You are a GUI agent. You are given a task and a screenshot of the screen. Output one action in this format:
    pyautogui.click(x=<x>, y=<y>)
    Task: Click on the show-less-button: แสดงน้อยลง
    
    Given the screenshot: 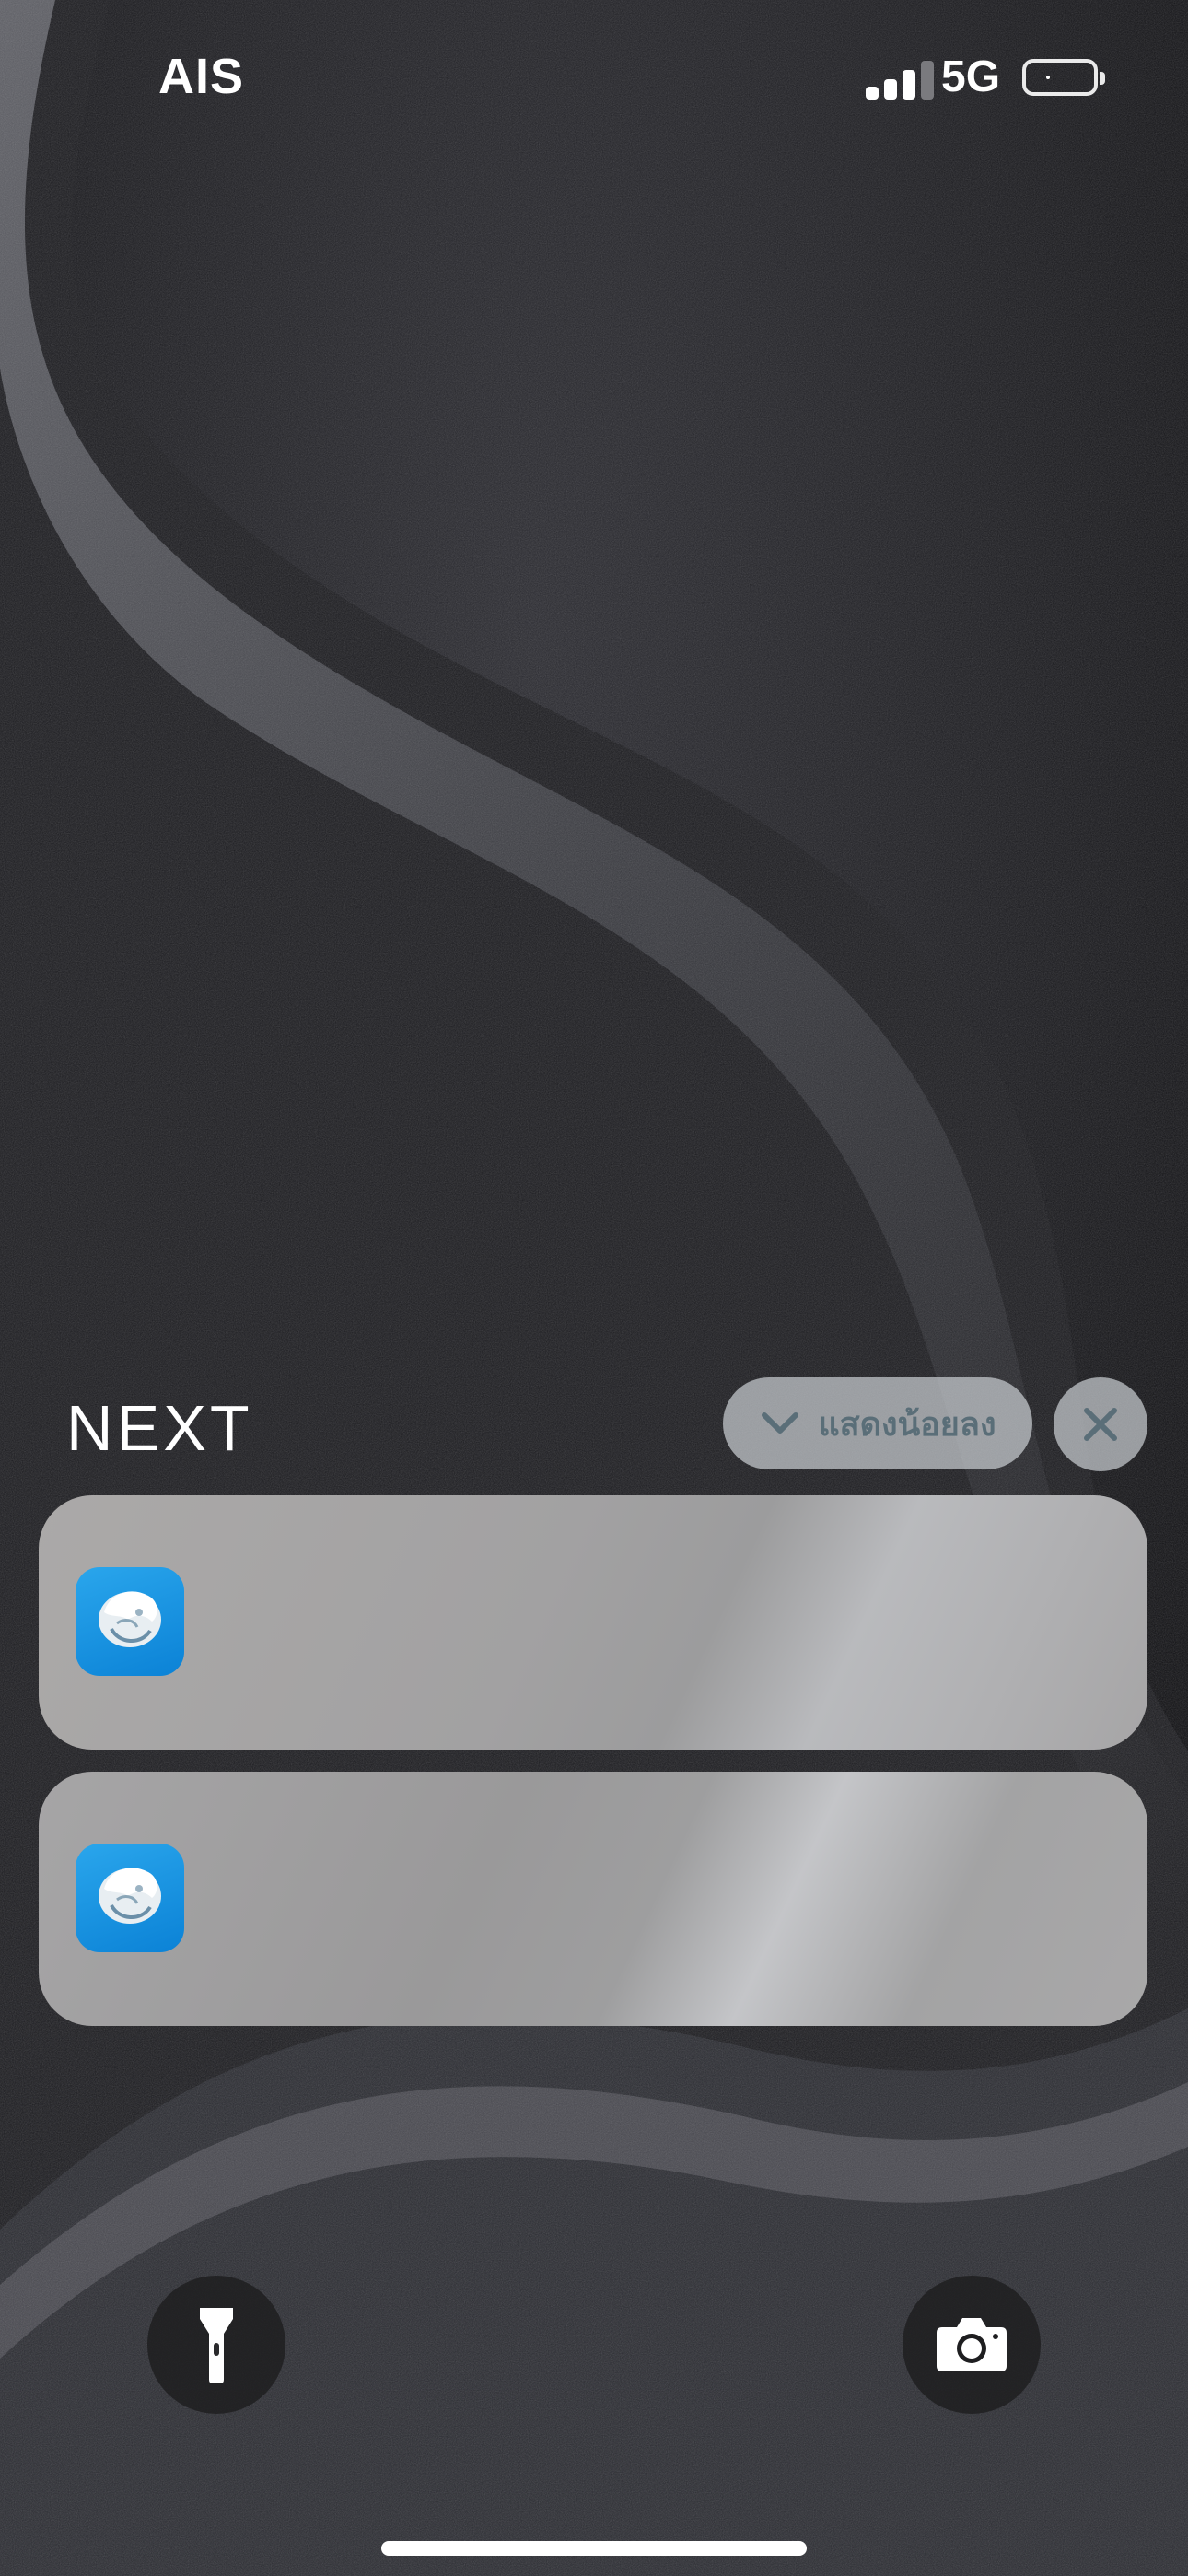 What is the action you would take?
    pyautogui.click(x=877, y=1423)
    